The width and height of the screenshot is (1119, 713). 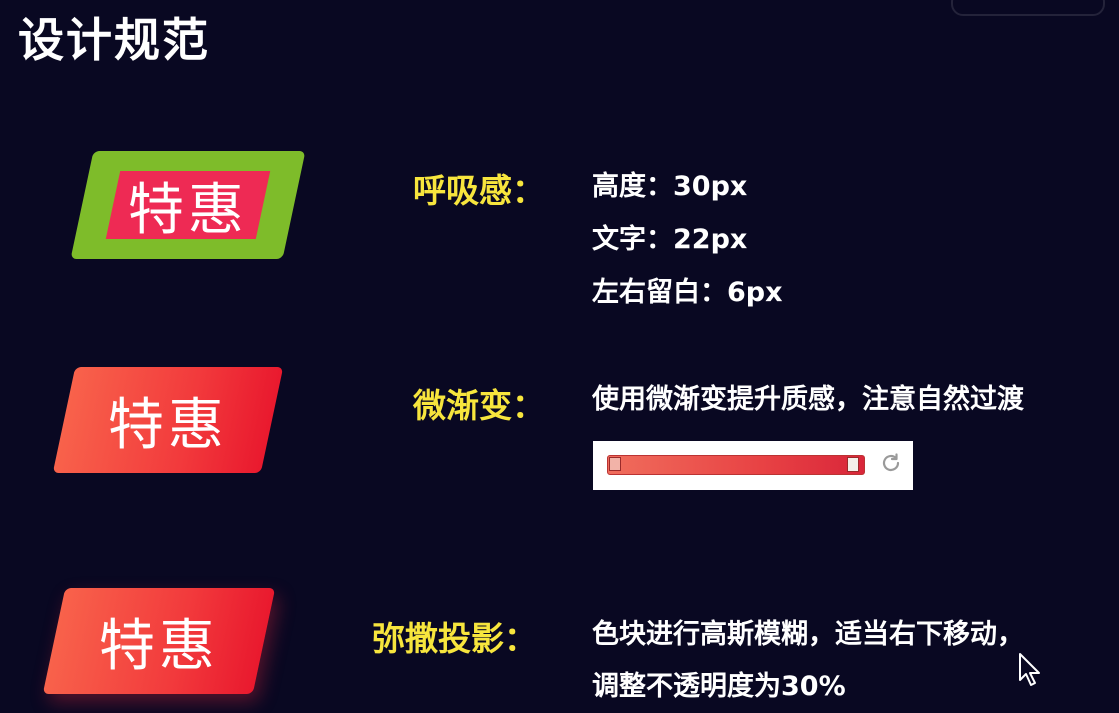 I want to click on reset-icon, so click(x=891, y=464).